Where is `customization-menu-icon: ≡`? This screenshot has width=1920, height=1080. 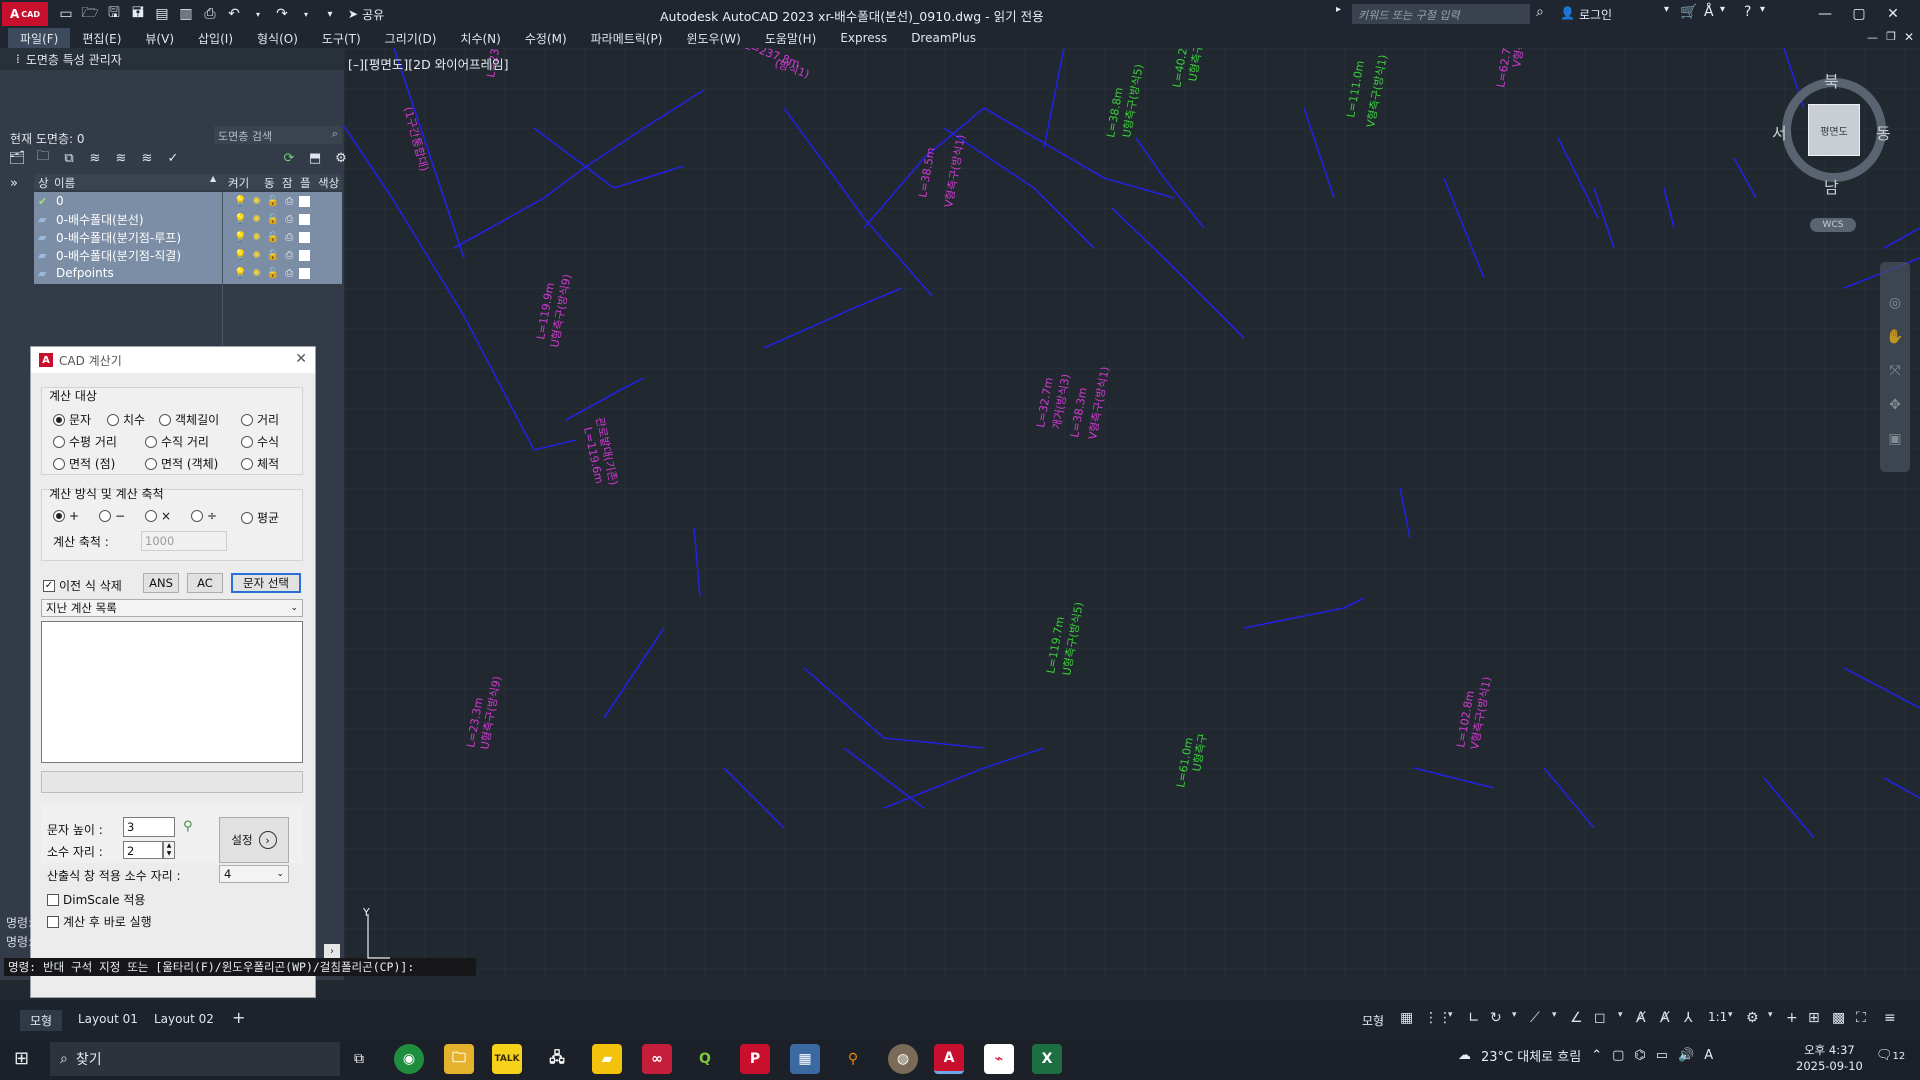 customization-menu-icon: ≡ is located at coordinates (1890, 1018).